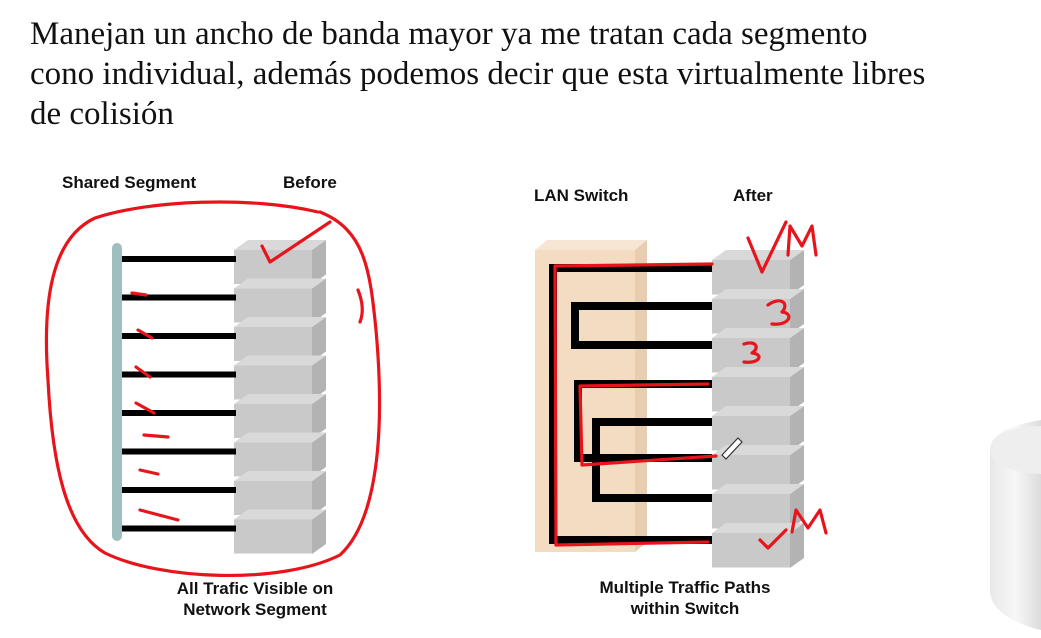  I want to click on left-port-stack, so click(280, 397).